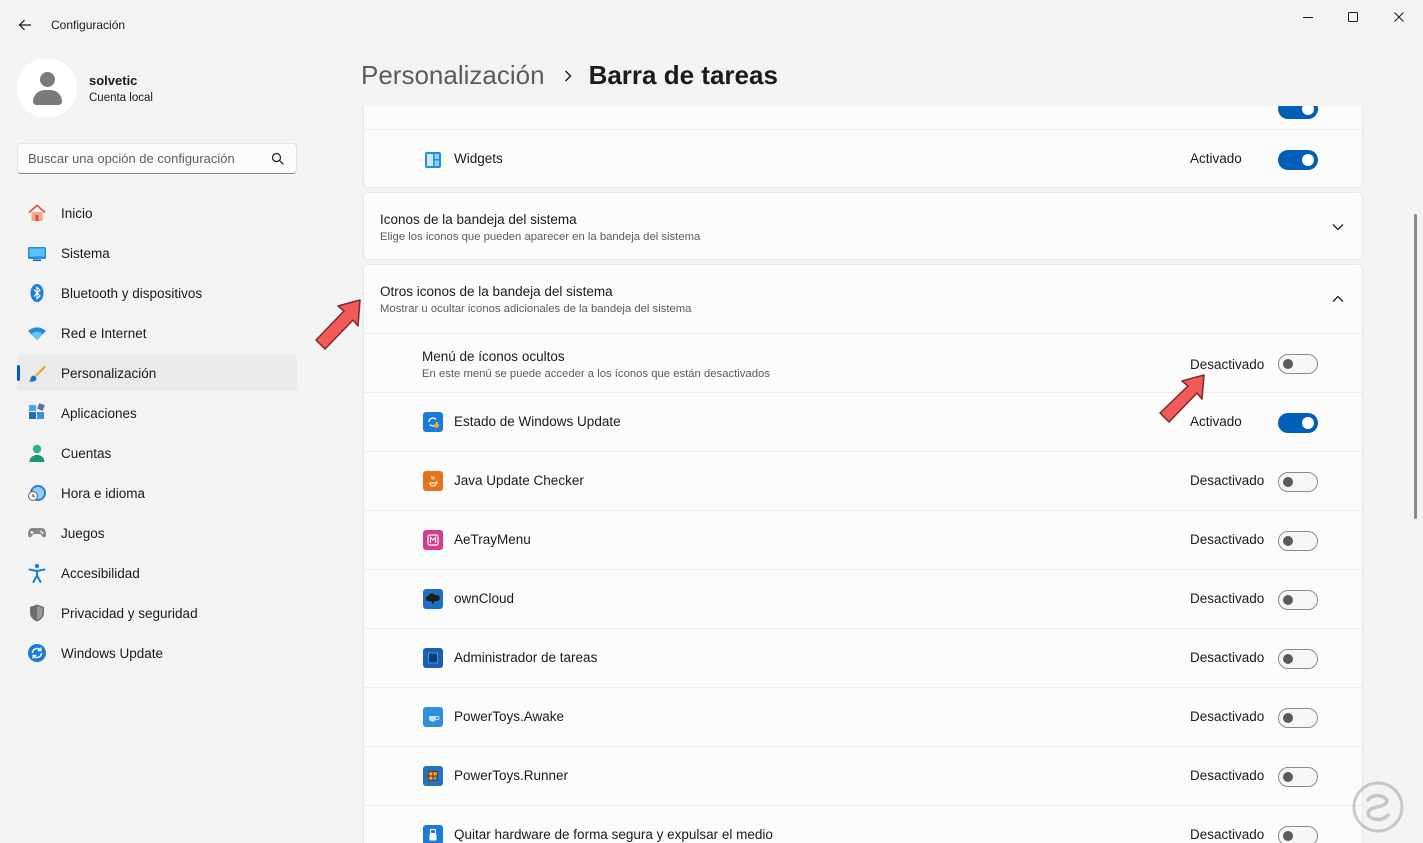 Image resolution: width=1423 pixels, height=843 pixels. What do you see at coordinates (863, 421) in the screenshot?
I see `tray-item-row: Estado de Windows Update Activado` at bounding box center [863, 421].